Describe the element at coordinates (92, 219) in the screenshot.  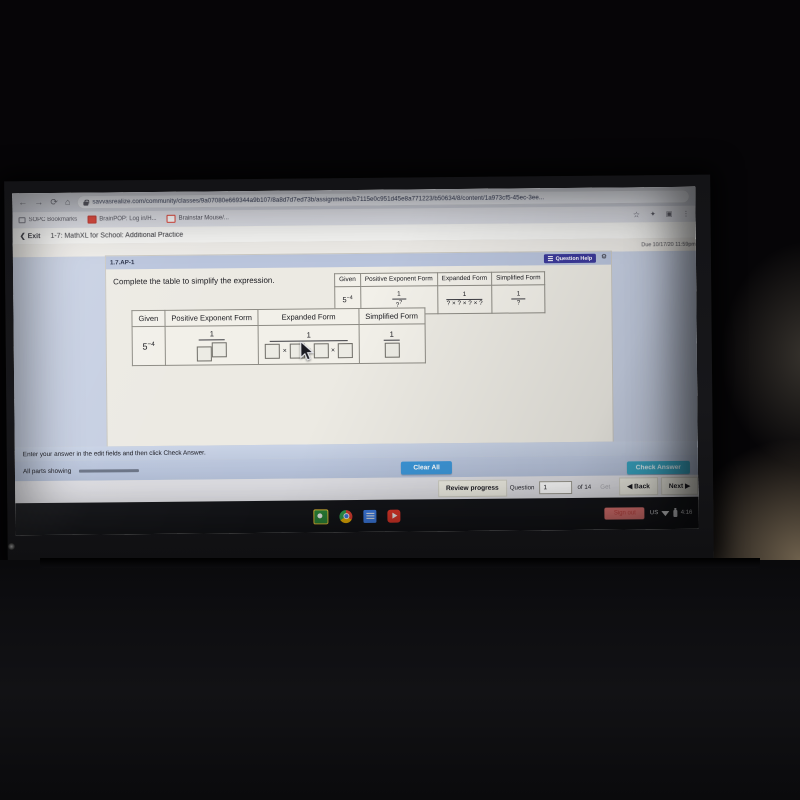
I see `brainpop-icon` at that location.